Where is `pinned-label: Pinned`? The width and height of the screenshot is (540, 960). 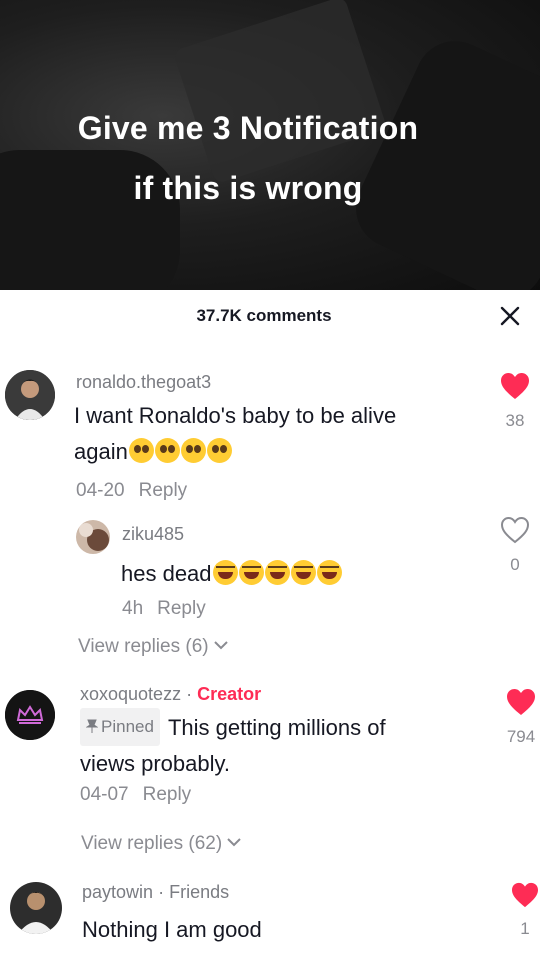 pinned-label: Pinned is located at coordinates (127, 726).